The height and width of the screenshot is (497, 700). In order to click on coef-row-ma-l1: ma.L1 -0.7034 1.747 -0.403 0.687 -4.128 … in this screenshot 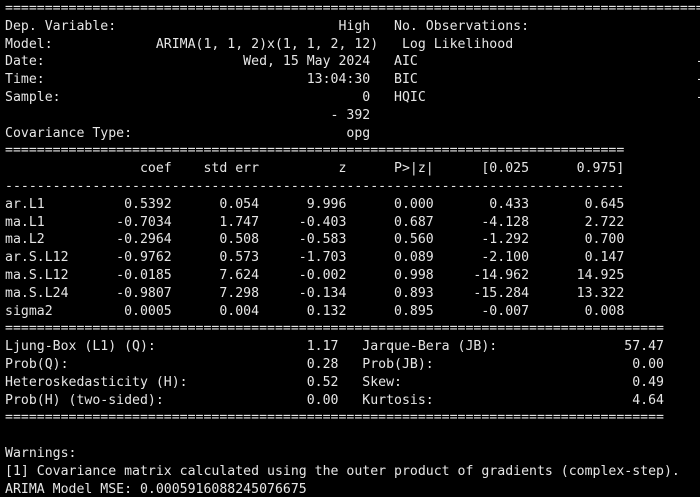, I will do `click(315, 222)`.